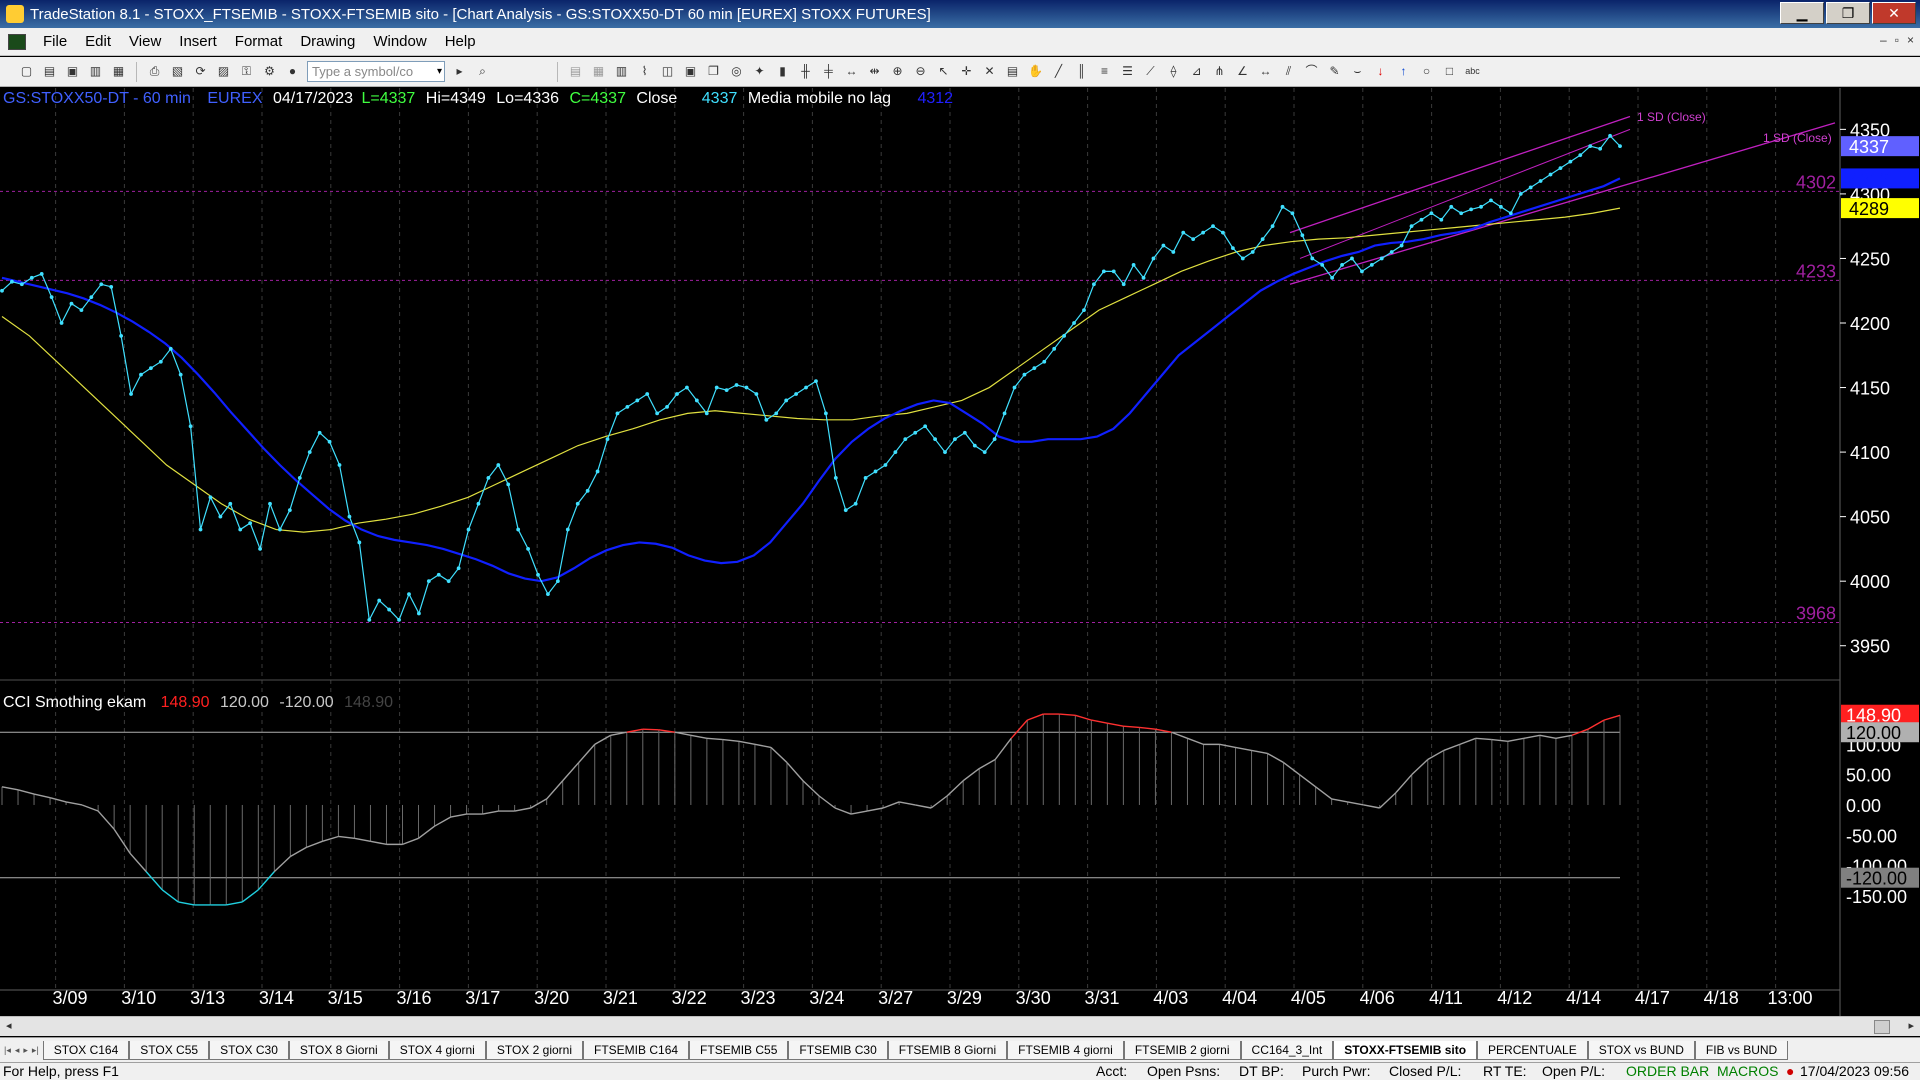 This screenshot has height=1080, width=1920. I want to click on indicator-icon: ◎, so click(736, 71).